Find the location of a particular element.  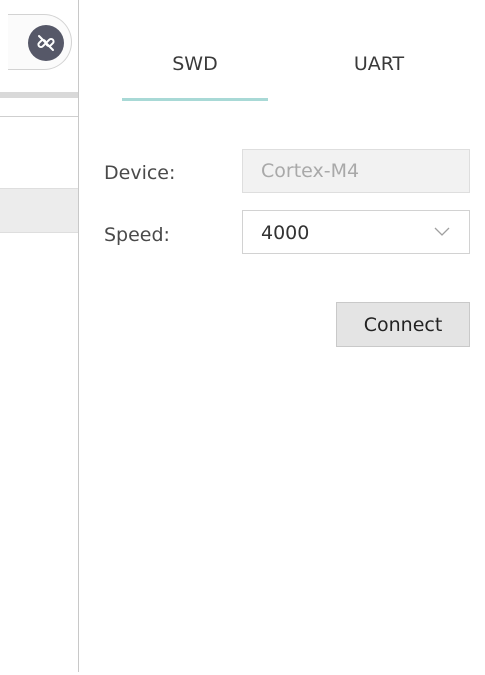

device-field is located at coordinates (356, 171).